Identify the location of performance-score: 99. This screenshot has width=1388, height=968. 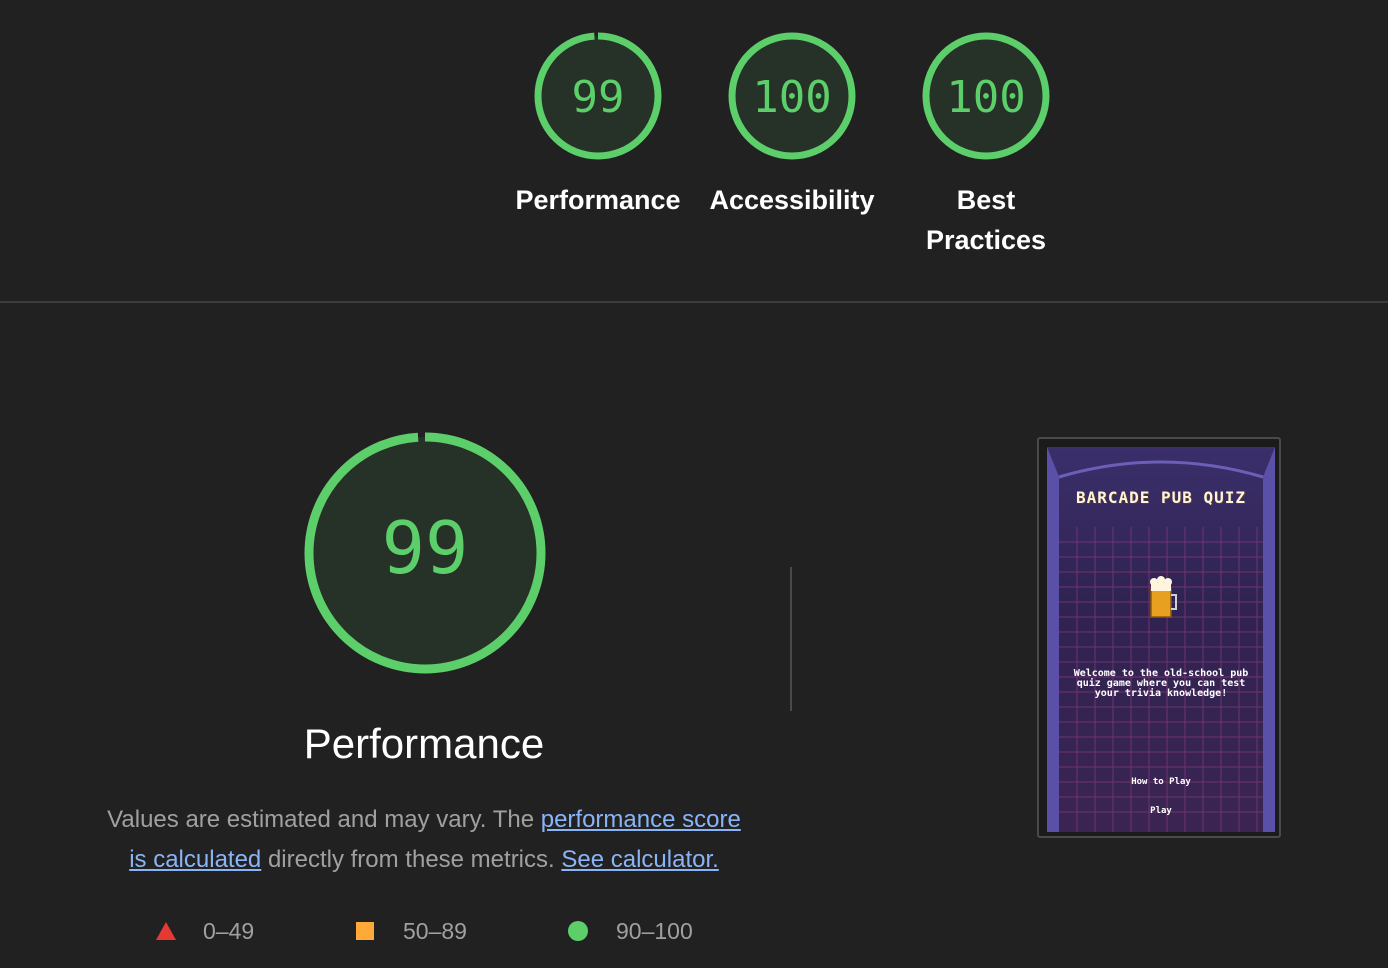
(425, 548).